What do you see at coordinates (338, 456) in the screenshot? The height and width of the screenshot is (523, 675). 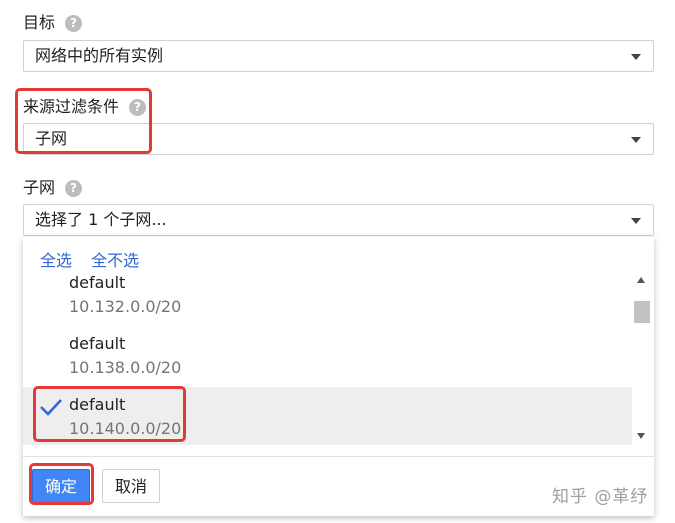 I see `footer-divider` at bounding box center [338, 456].